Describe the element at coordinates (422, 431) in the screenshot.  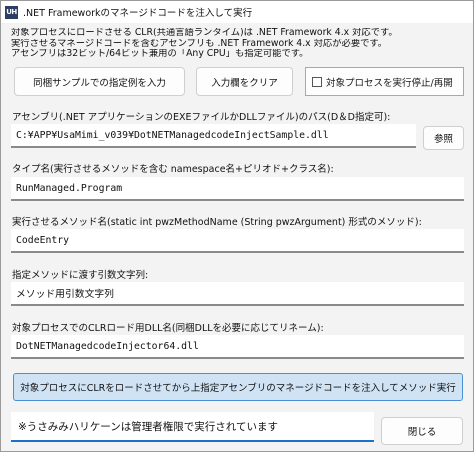
I see `close-button: 閉じる` at that location.